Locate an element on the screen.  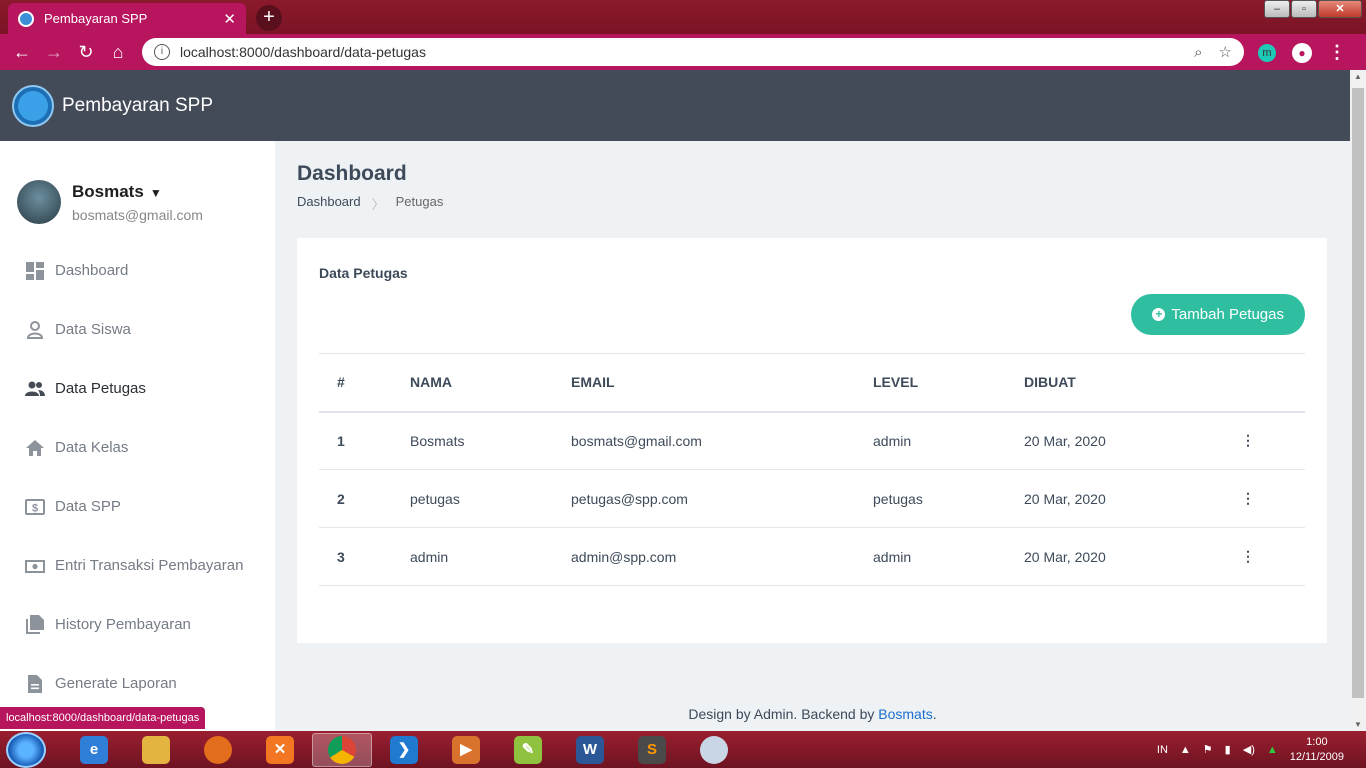
user-email: bosmats@gmail.com is located at coordinates (137, 214).